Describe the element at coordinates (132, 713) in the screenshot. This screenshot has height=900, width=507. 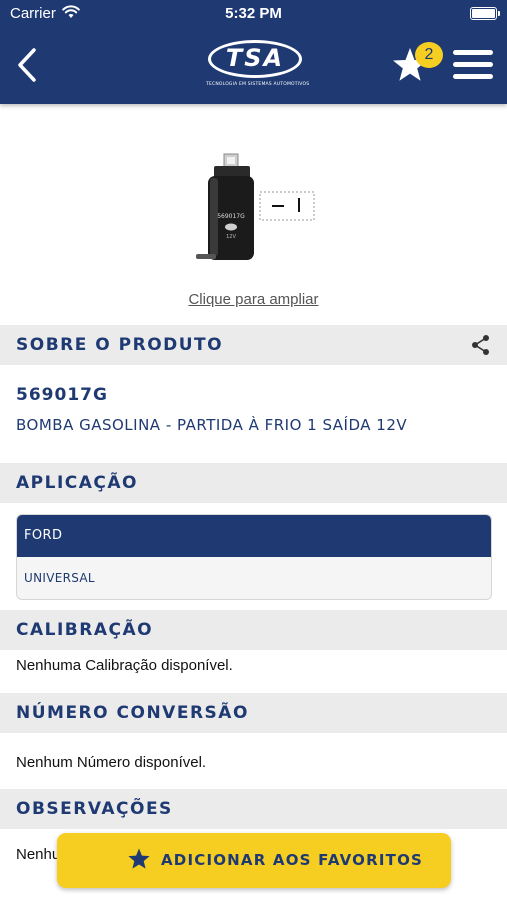
I see `section-title-conversion: NÚMERO CONVERSÃO` at that location.